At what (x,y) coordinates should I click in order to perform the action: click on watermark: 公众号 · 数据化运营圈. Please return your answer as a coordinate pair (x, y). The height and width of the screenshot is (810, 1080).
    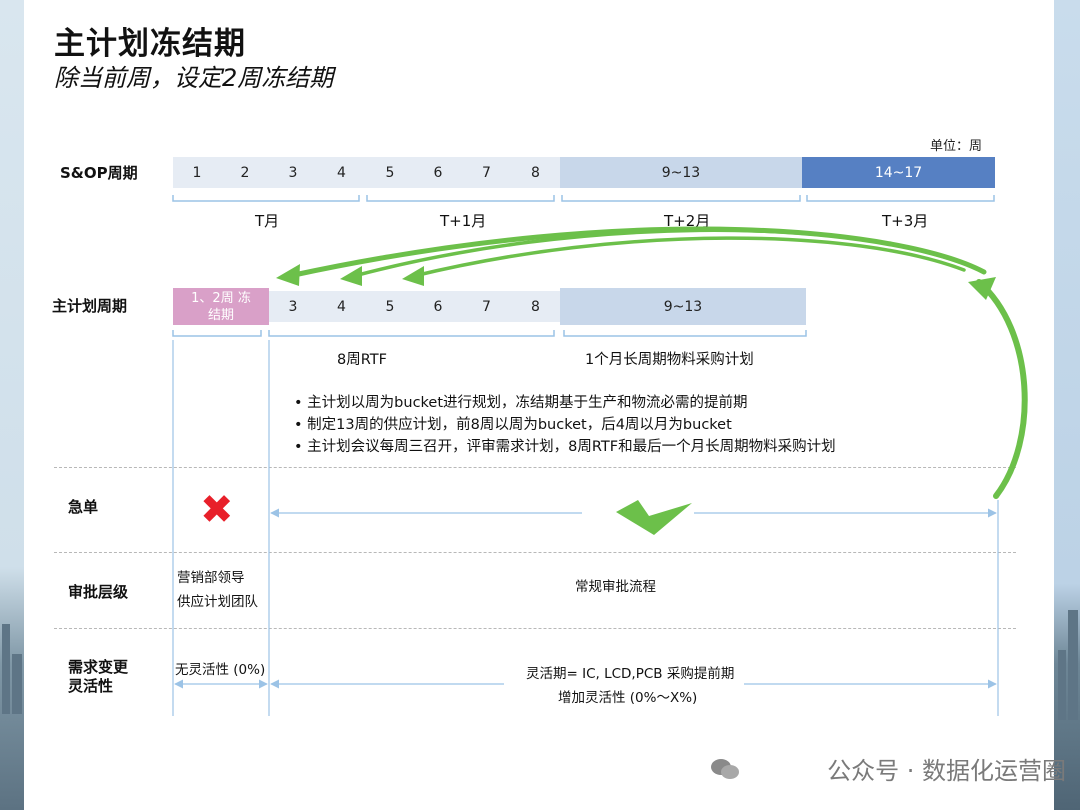
    Looking at the image, I should click on (946, 771).